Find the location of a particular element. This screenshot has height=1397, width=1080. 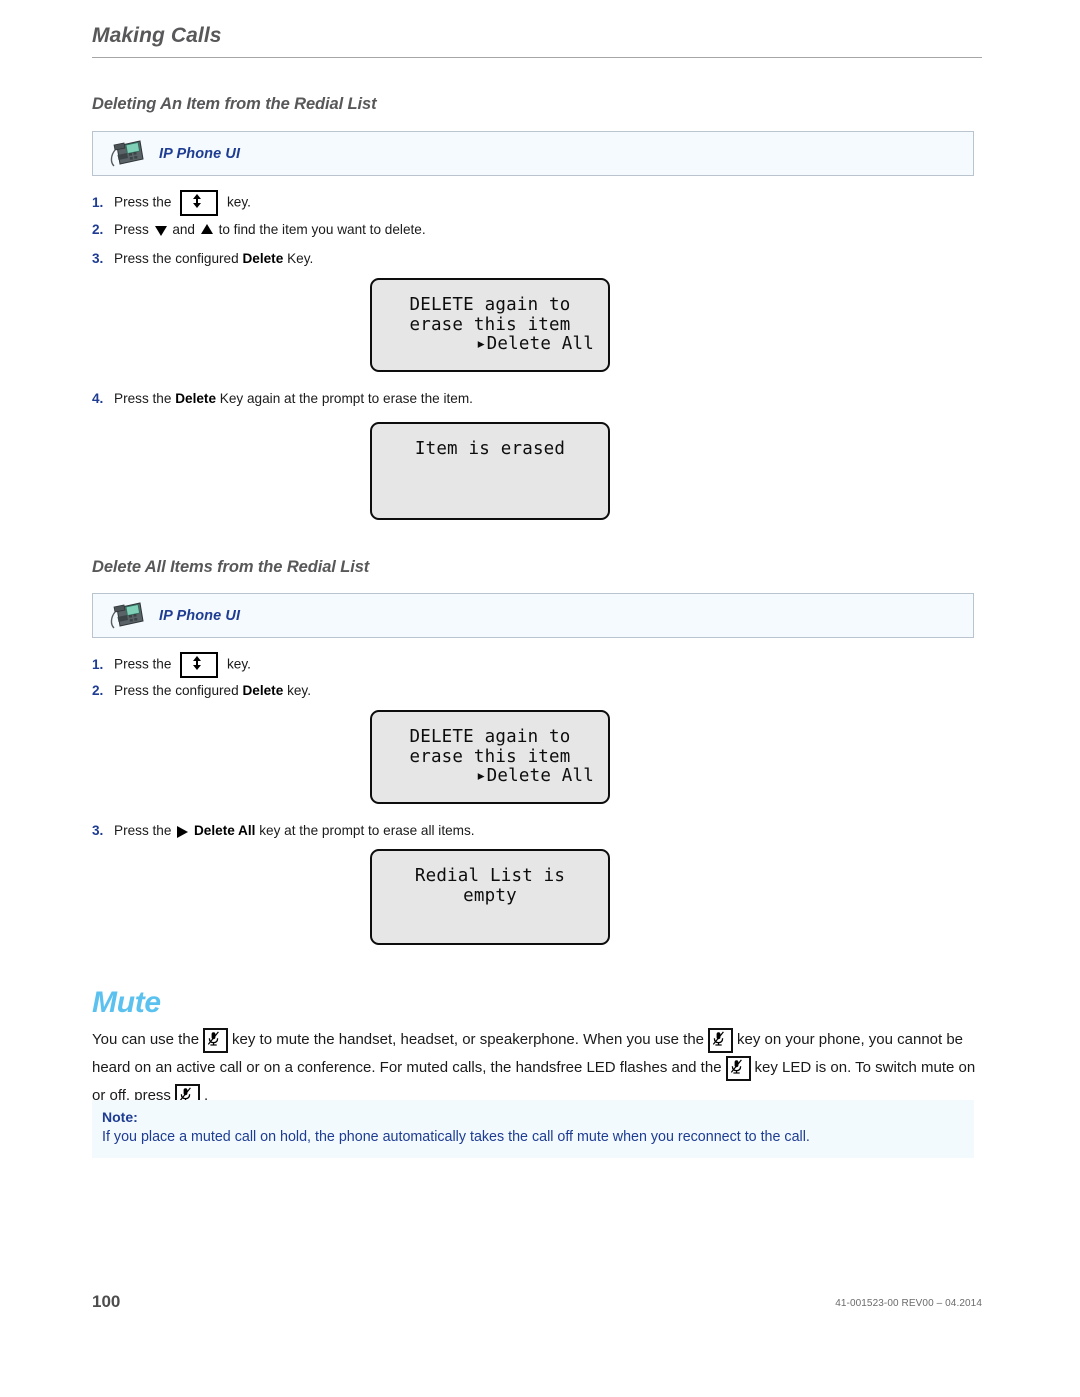

running-header: Making Calls is located at coordinates (537, 41).